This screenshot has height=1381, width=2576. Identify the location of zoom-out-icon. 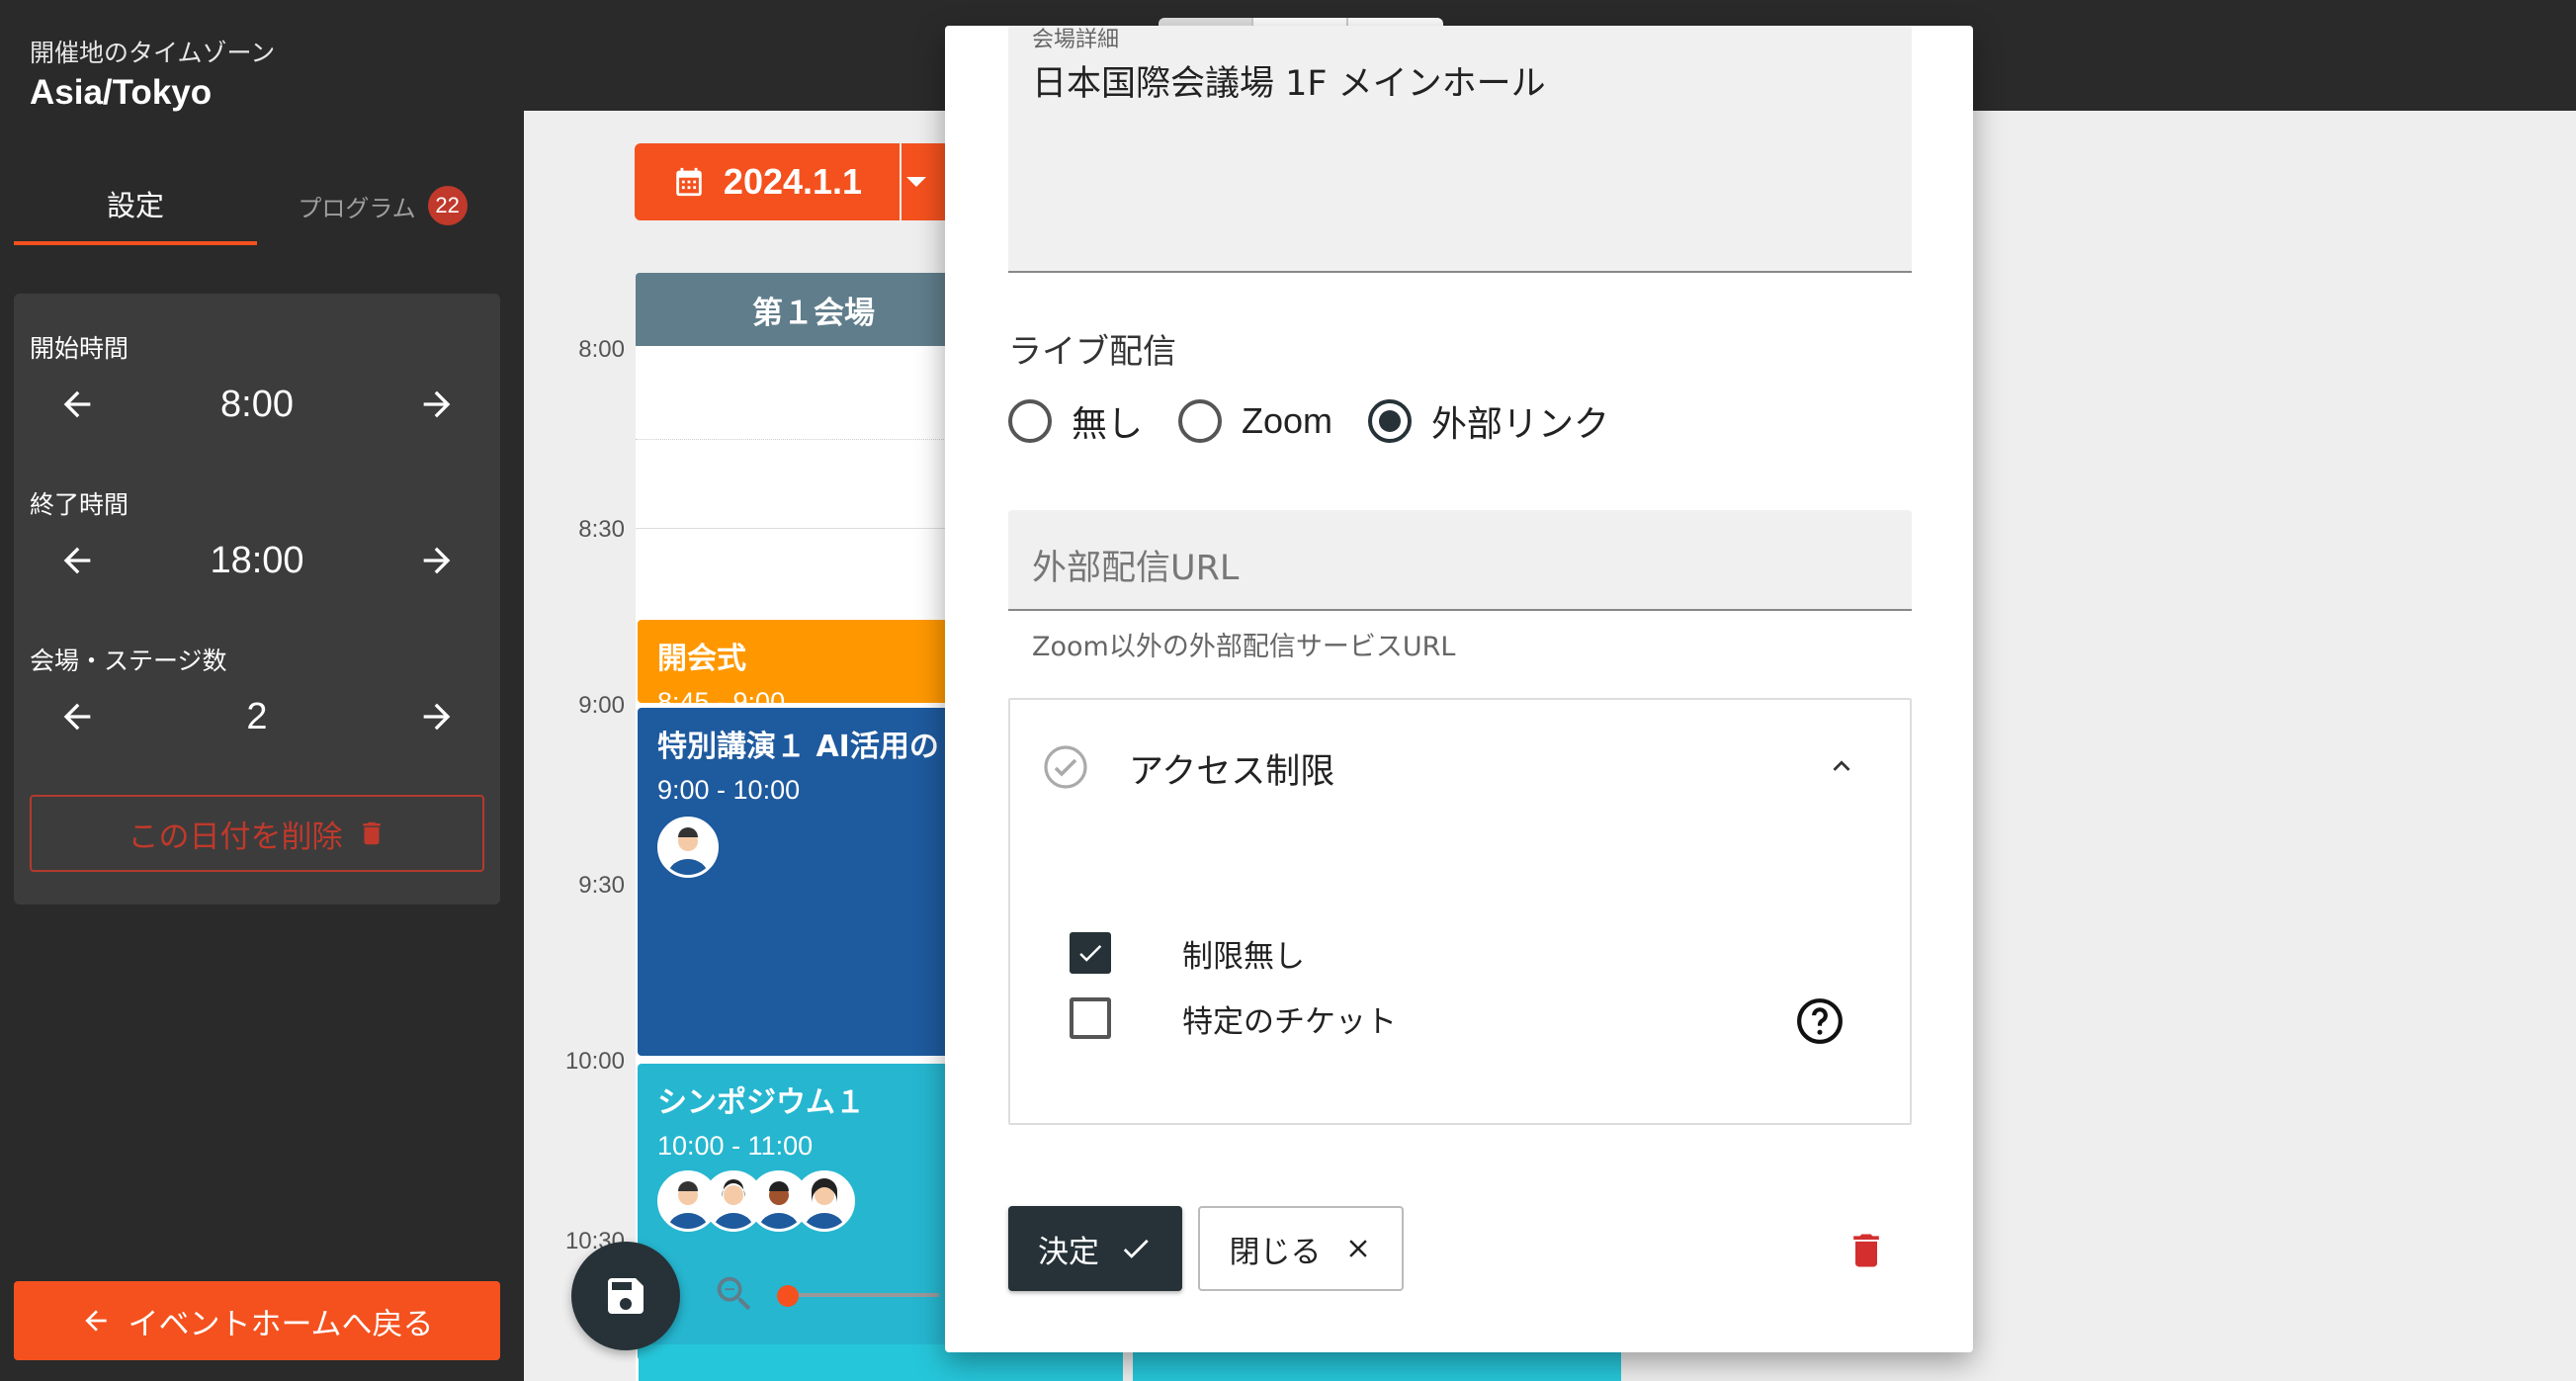
(734, 1294).